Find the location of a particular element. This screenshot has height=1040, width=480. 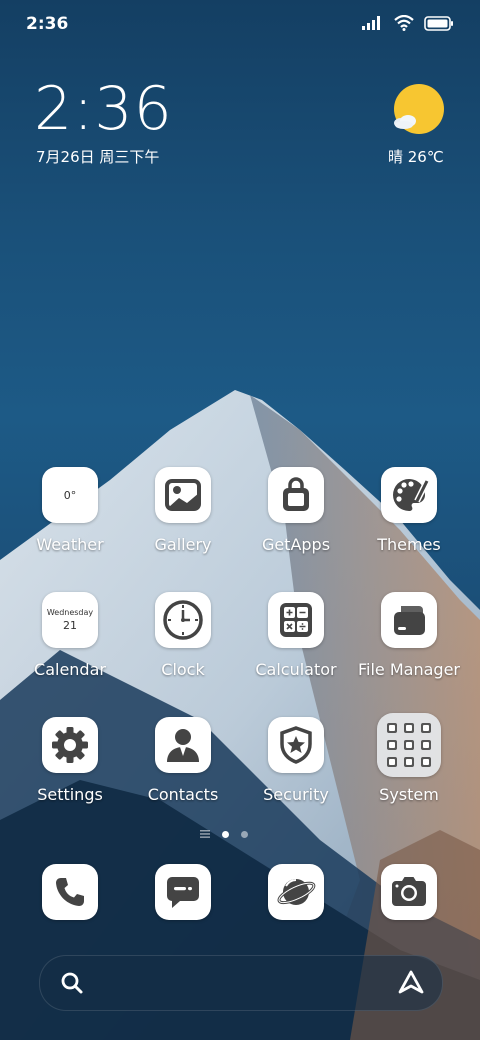

app-calculator: Calculator is located at coordinates (296, 635).